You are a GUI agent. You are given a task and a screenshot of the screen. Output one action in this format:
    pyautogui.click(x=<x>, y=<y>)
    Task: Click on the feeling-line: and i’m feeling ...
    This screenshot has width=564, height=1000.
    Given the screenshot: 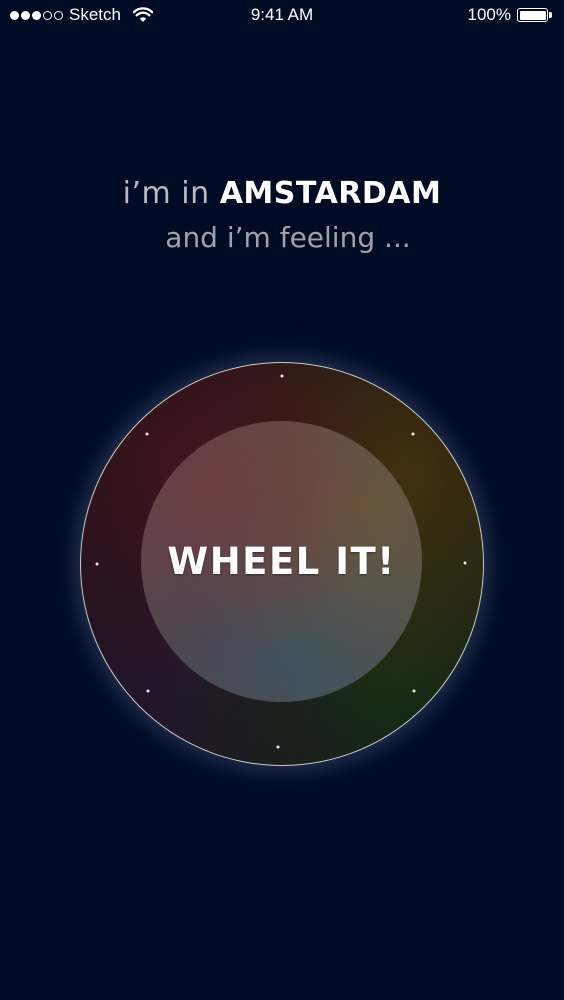 What is the action you would take?
    pyautogui.click(x=288, y=237)
    